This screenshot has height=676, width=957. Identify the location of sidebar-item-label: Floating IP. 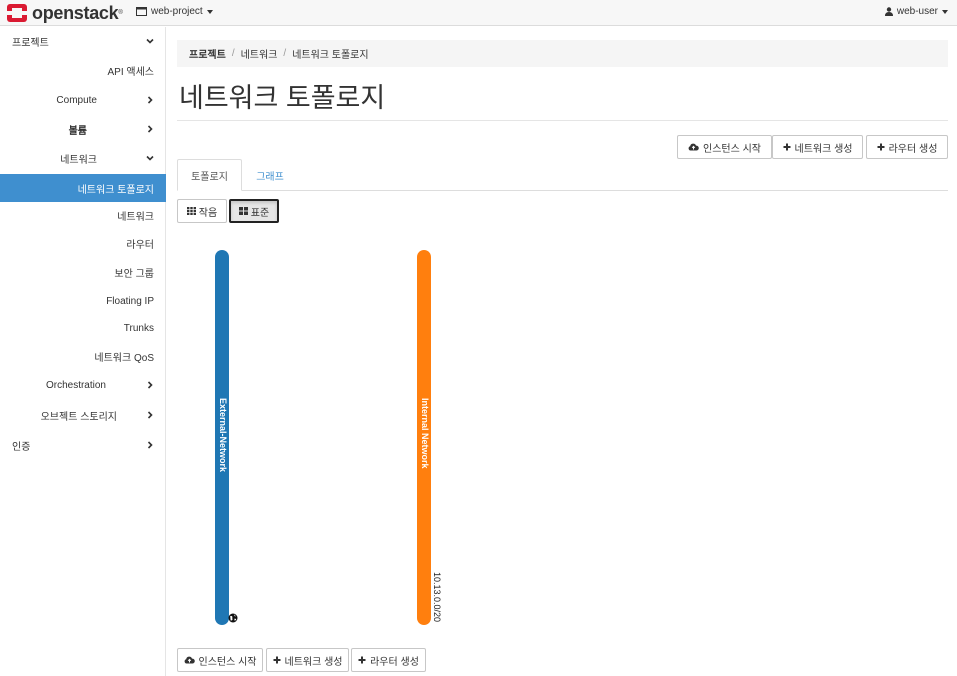
(130, 301).